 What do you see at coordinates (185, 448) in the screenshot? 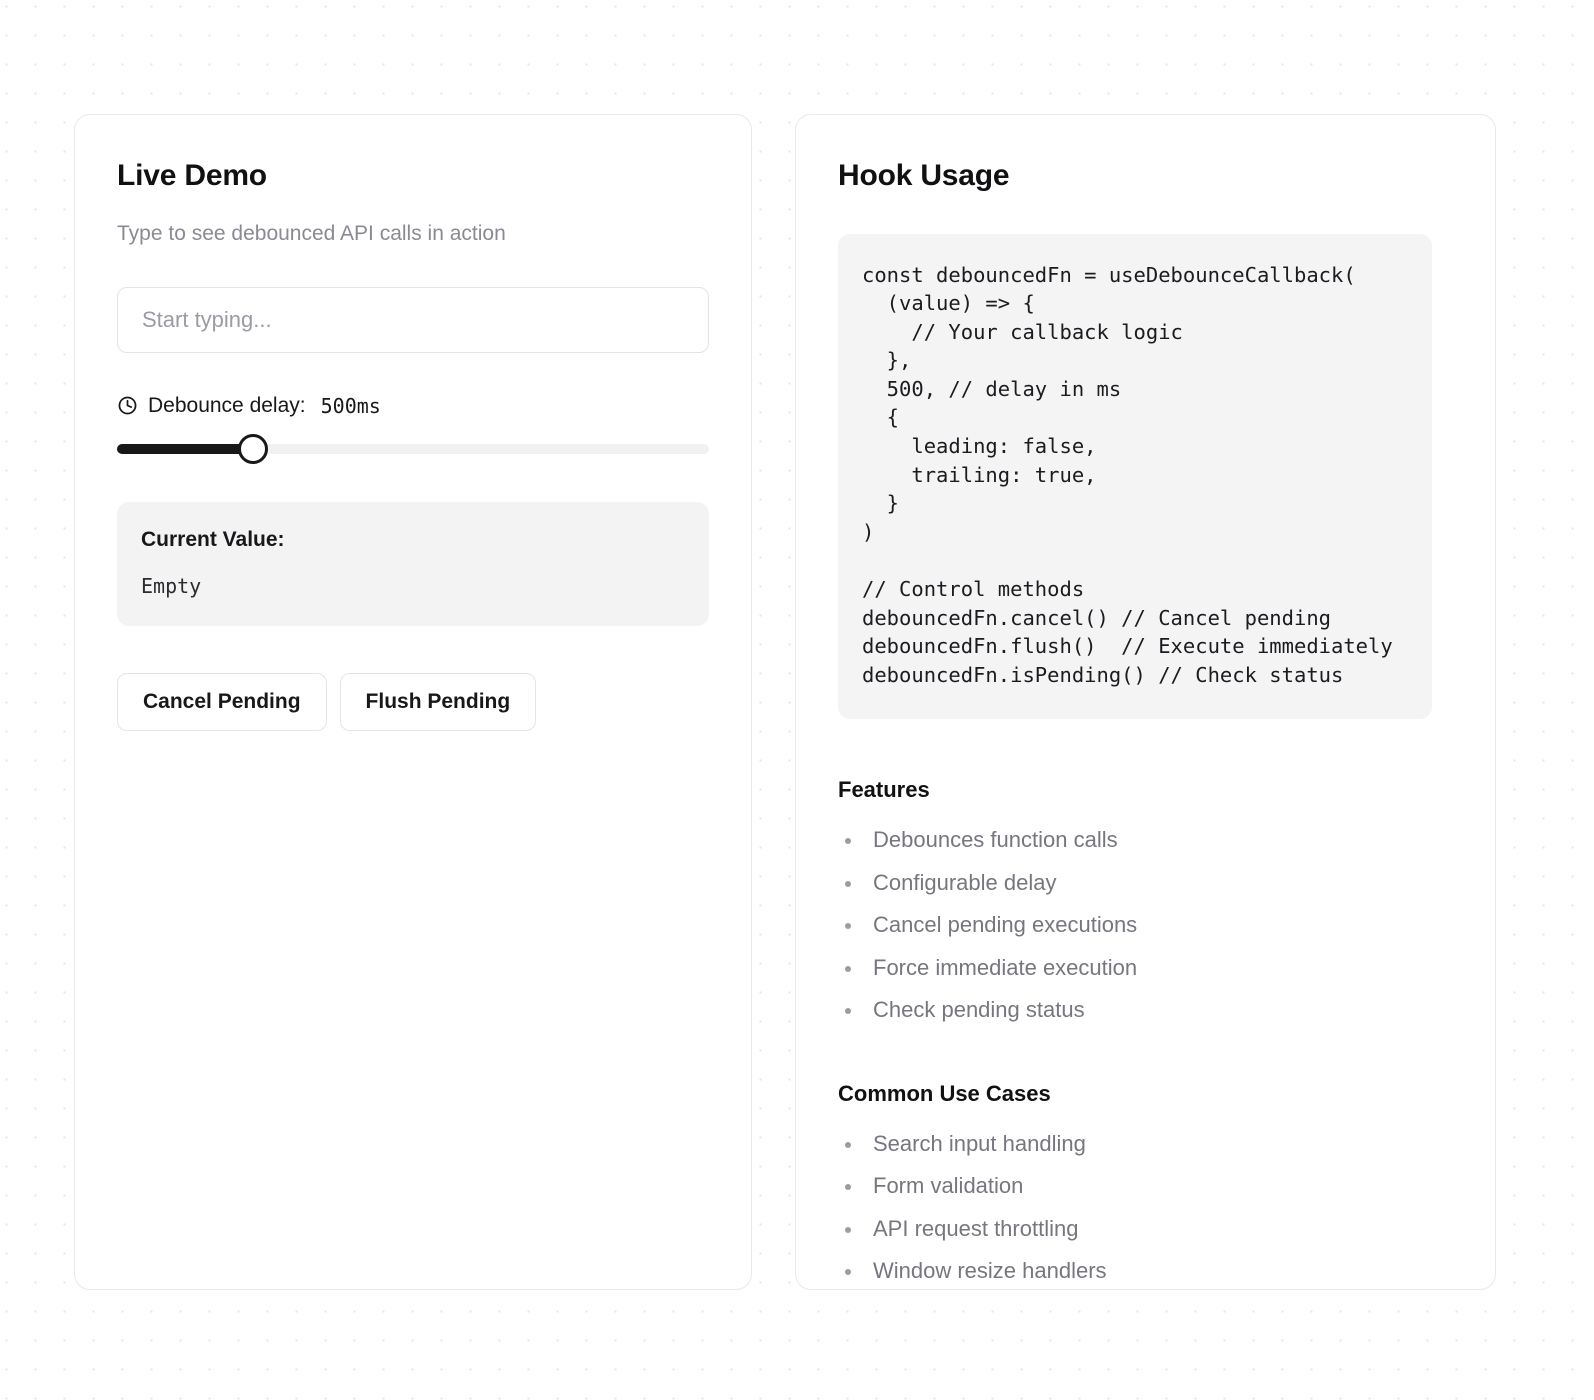
I see `slider-fill` at bounding box center [185, 448].